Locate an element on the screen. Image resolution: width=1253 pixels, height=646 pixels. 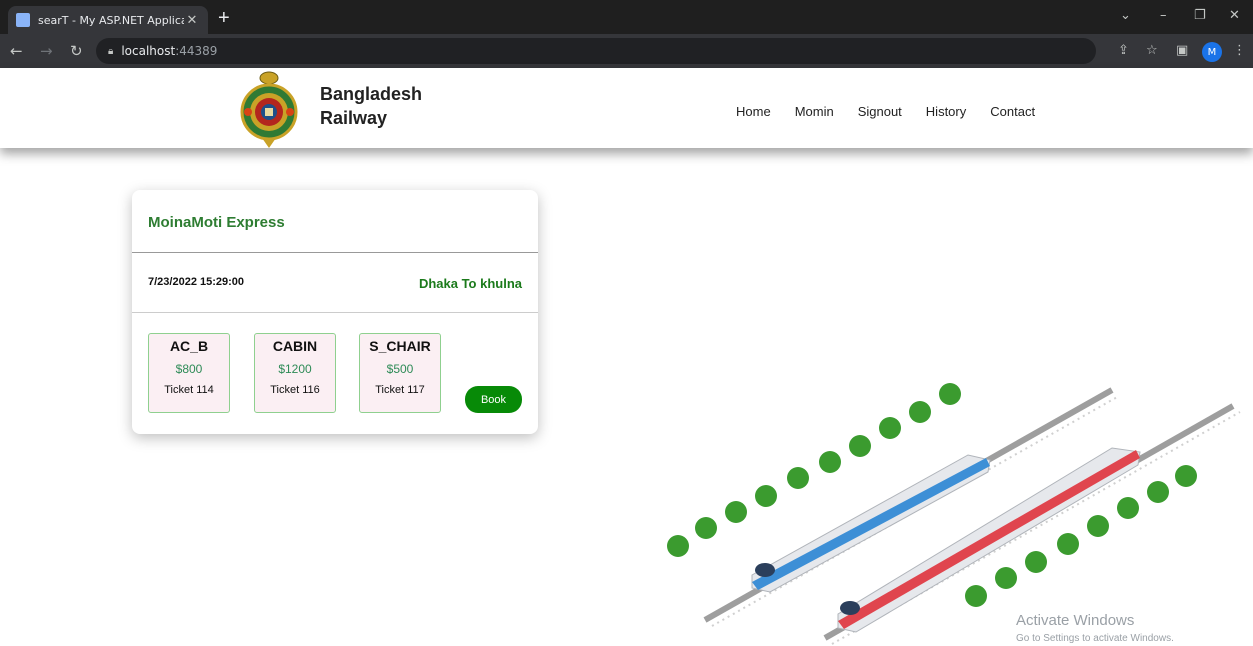
tab-title: searT - My ASP.NET Application is located at coordinates (111, 20).